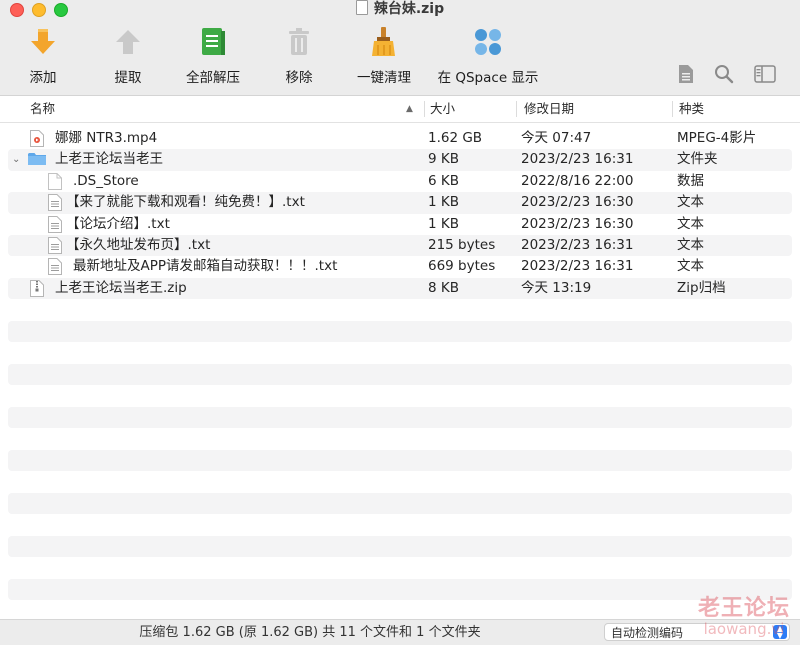  I want to click on extract-all-label: 全部解压, so click(213, 78).